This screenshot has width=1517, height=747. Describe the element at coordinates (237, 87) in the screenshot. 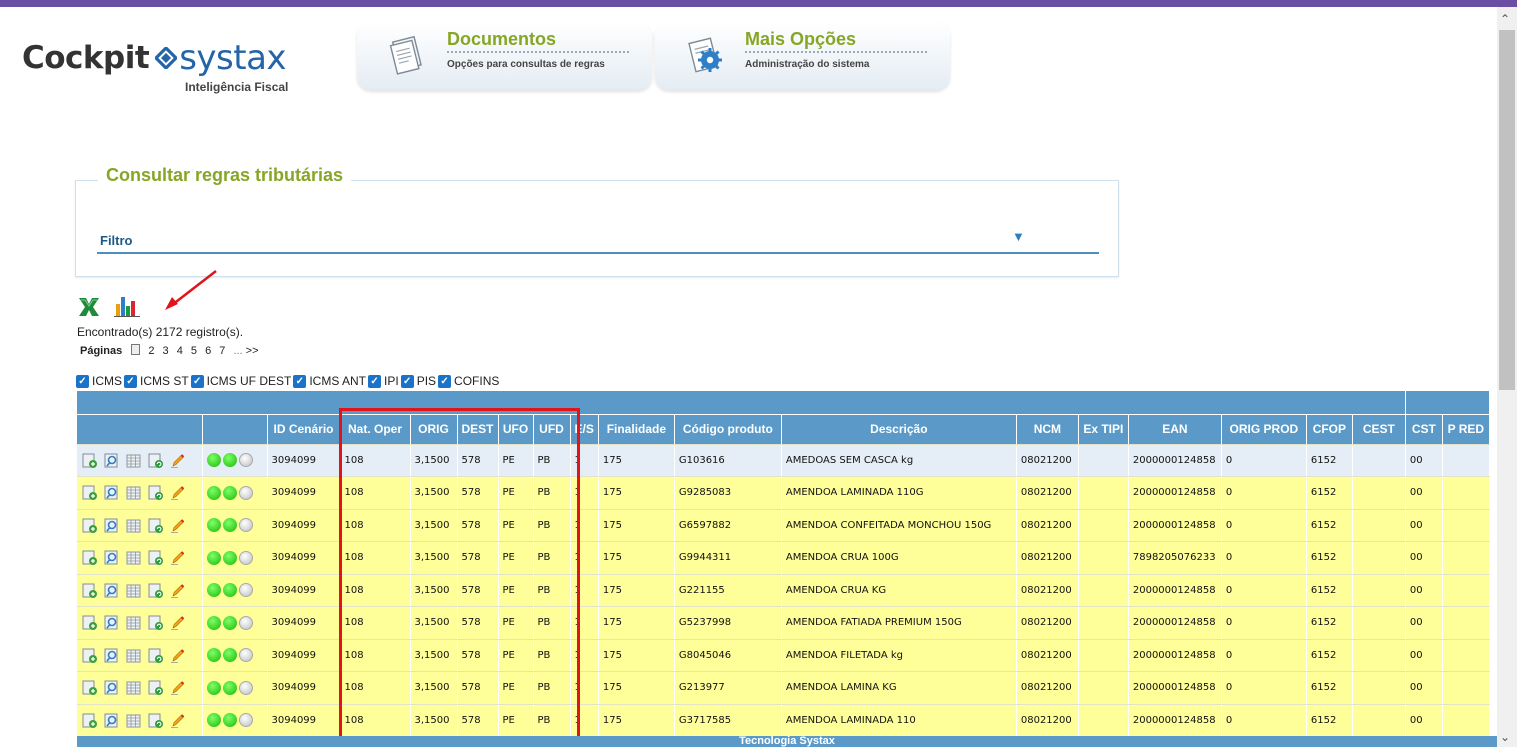

I see `logo-tagline: Inteligência Fiscal` at that location.